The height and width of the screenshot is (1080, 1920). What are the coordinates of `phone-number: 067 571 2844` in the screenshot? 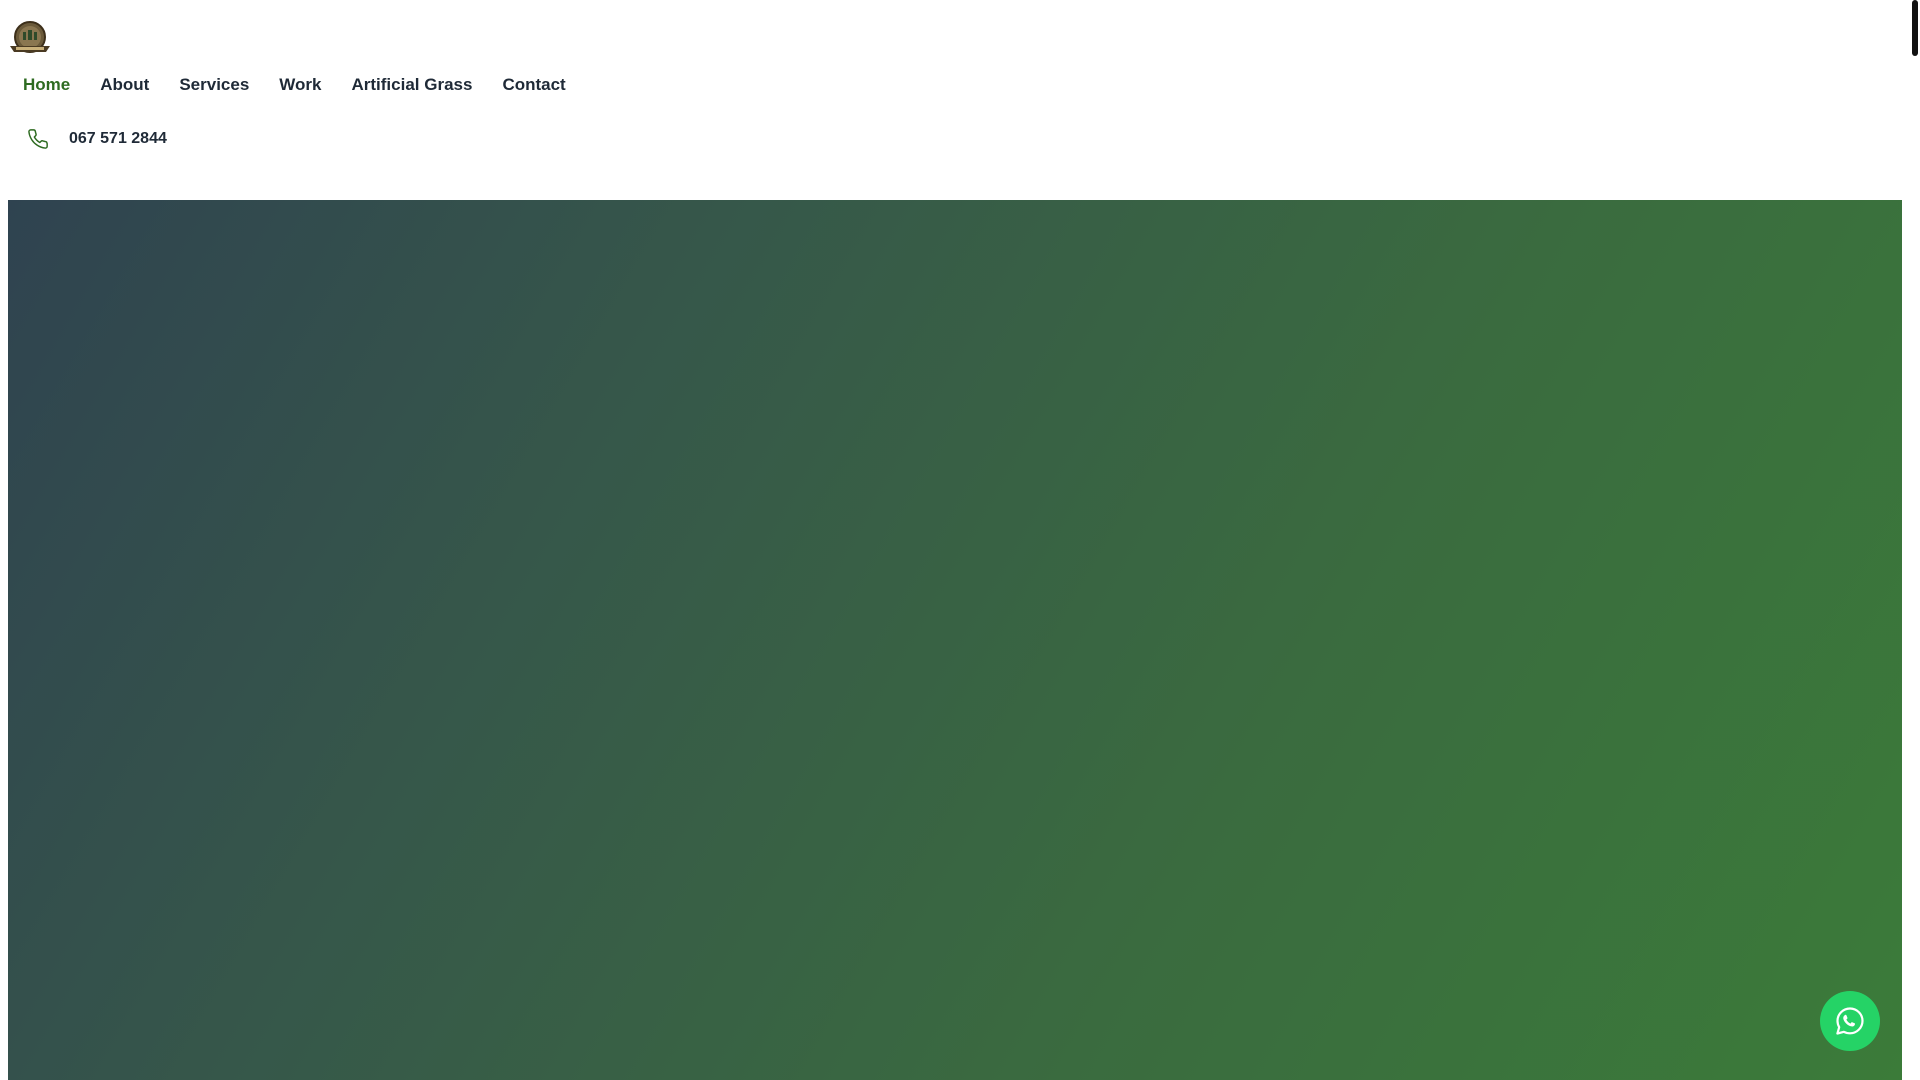 It's located at (118, 139).